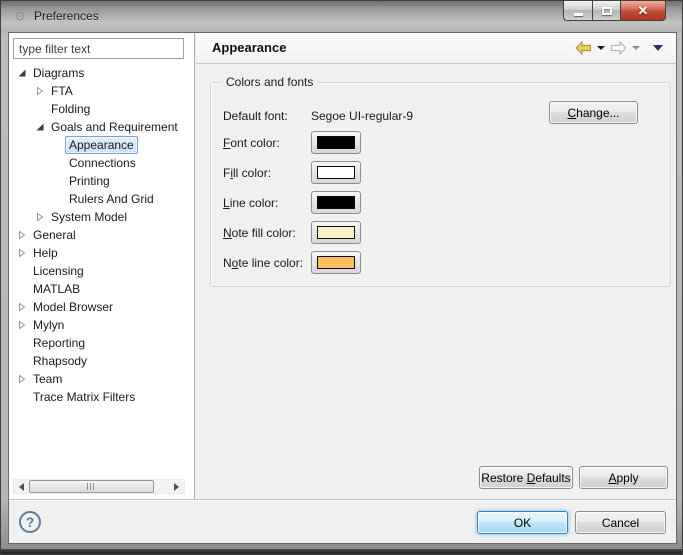 The image size is (683, 555). I want to click on cancel-button: Cancel, so click(620, 522).